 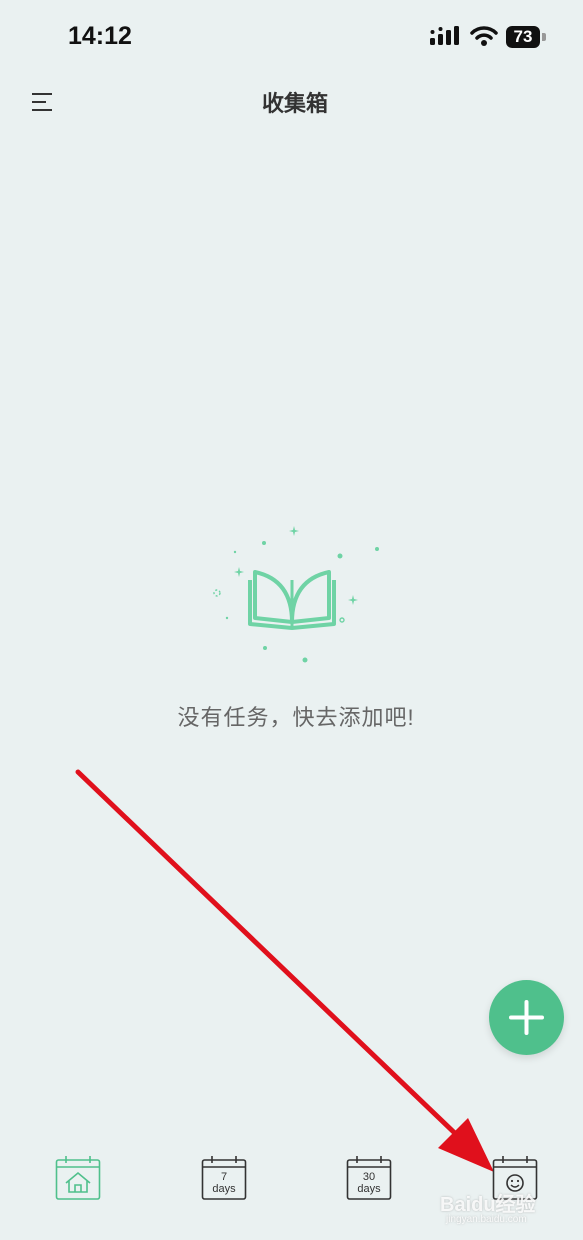 I want to click on calendar-home-icon, so click(x=78, y=1178).